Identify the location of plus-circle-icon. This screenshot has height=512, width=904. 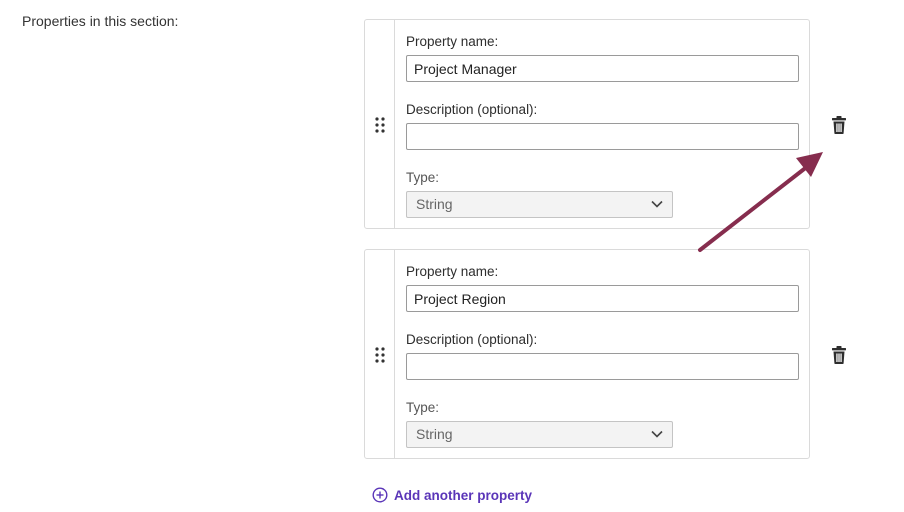
(380, 495).